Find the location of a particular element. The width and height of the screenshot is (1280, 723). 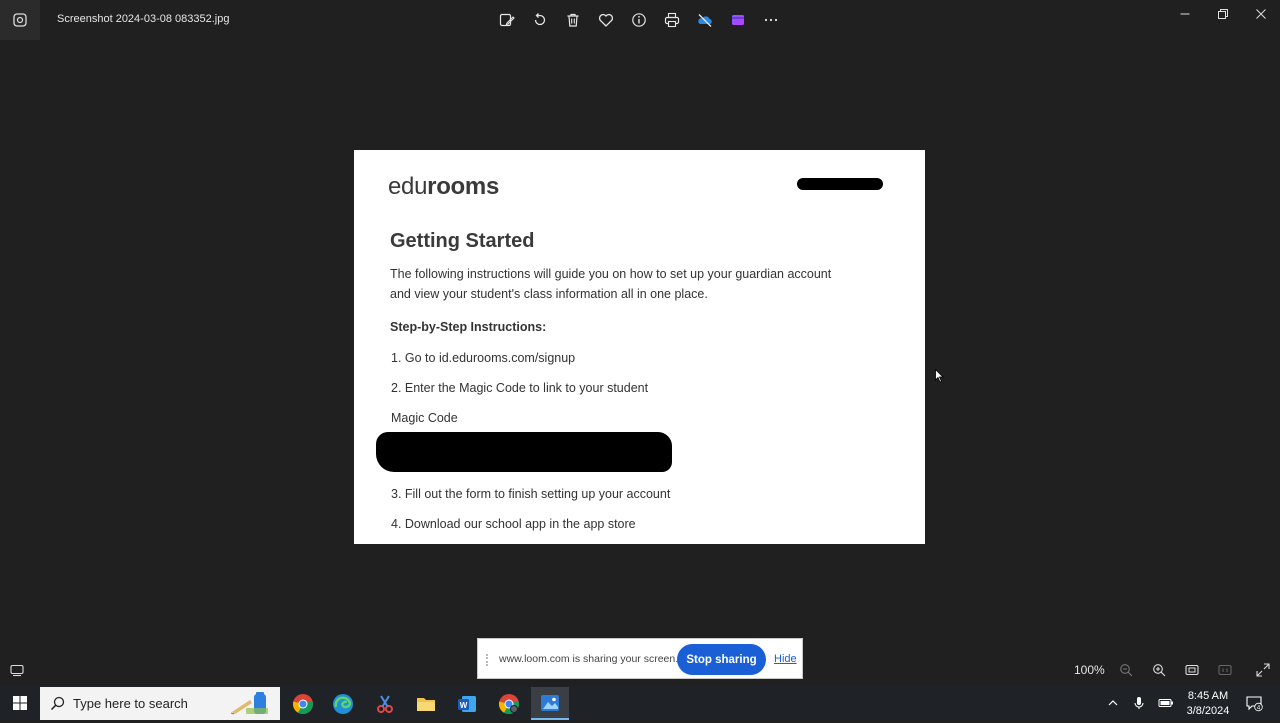

window-title: Screenshot 2024-03-08 083352.jpg is located at coordinates (143, 19).